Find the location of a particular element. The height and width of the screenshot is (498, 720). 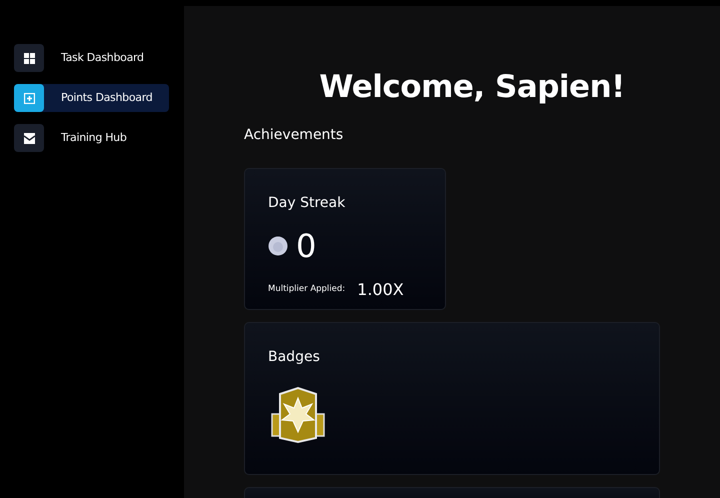

sidebar-item: Task Dashboard is located at coordinates (91, 58).